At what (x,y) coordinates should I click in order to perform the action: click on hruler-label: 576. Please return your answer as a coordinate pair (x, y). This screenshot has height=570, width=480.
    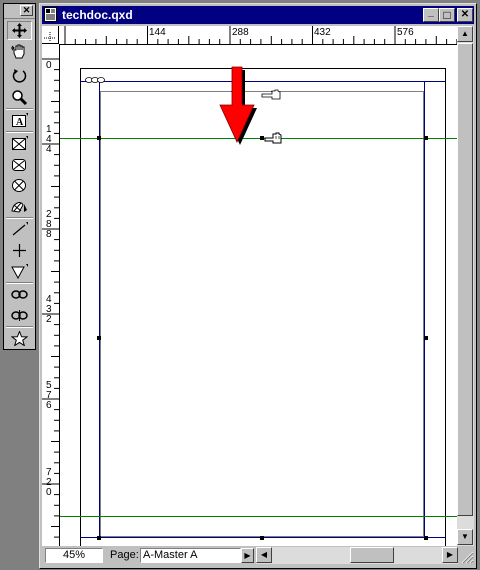
    Looking at the image, I should click on (405, 32).